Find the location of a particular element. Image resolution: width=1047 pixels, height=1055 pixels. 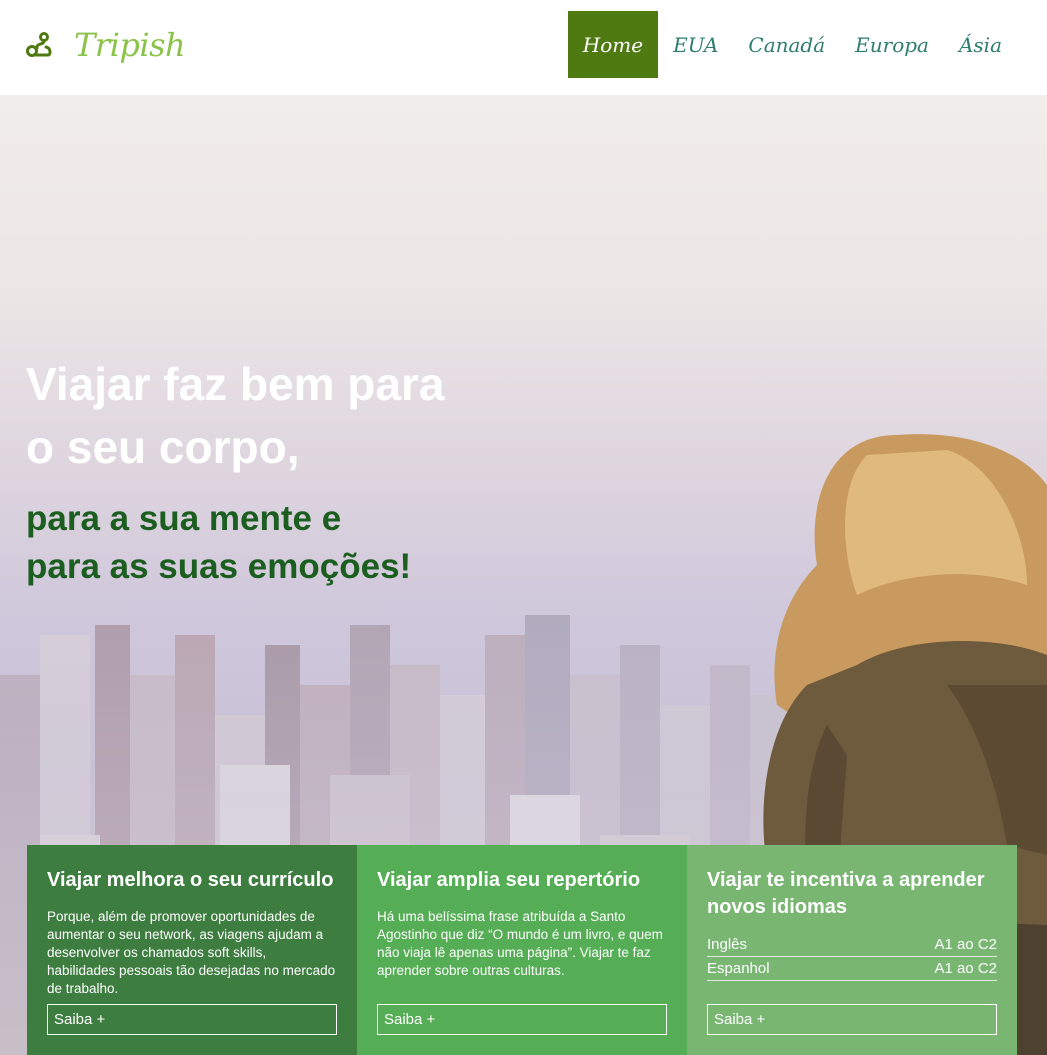

logo: Tripish is located at coordinates (106, 45).